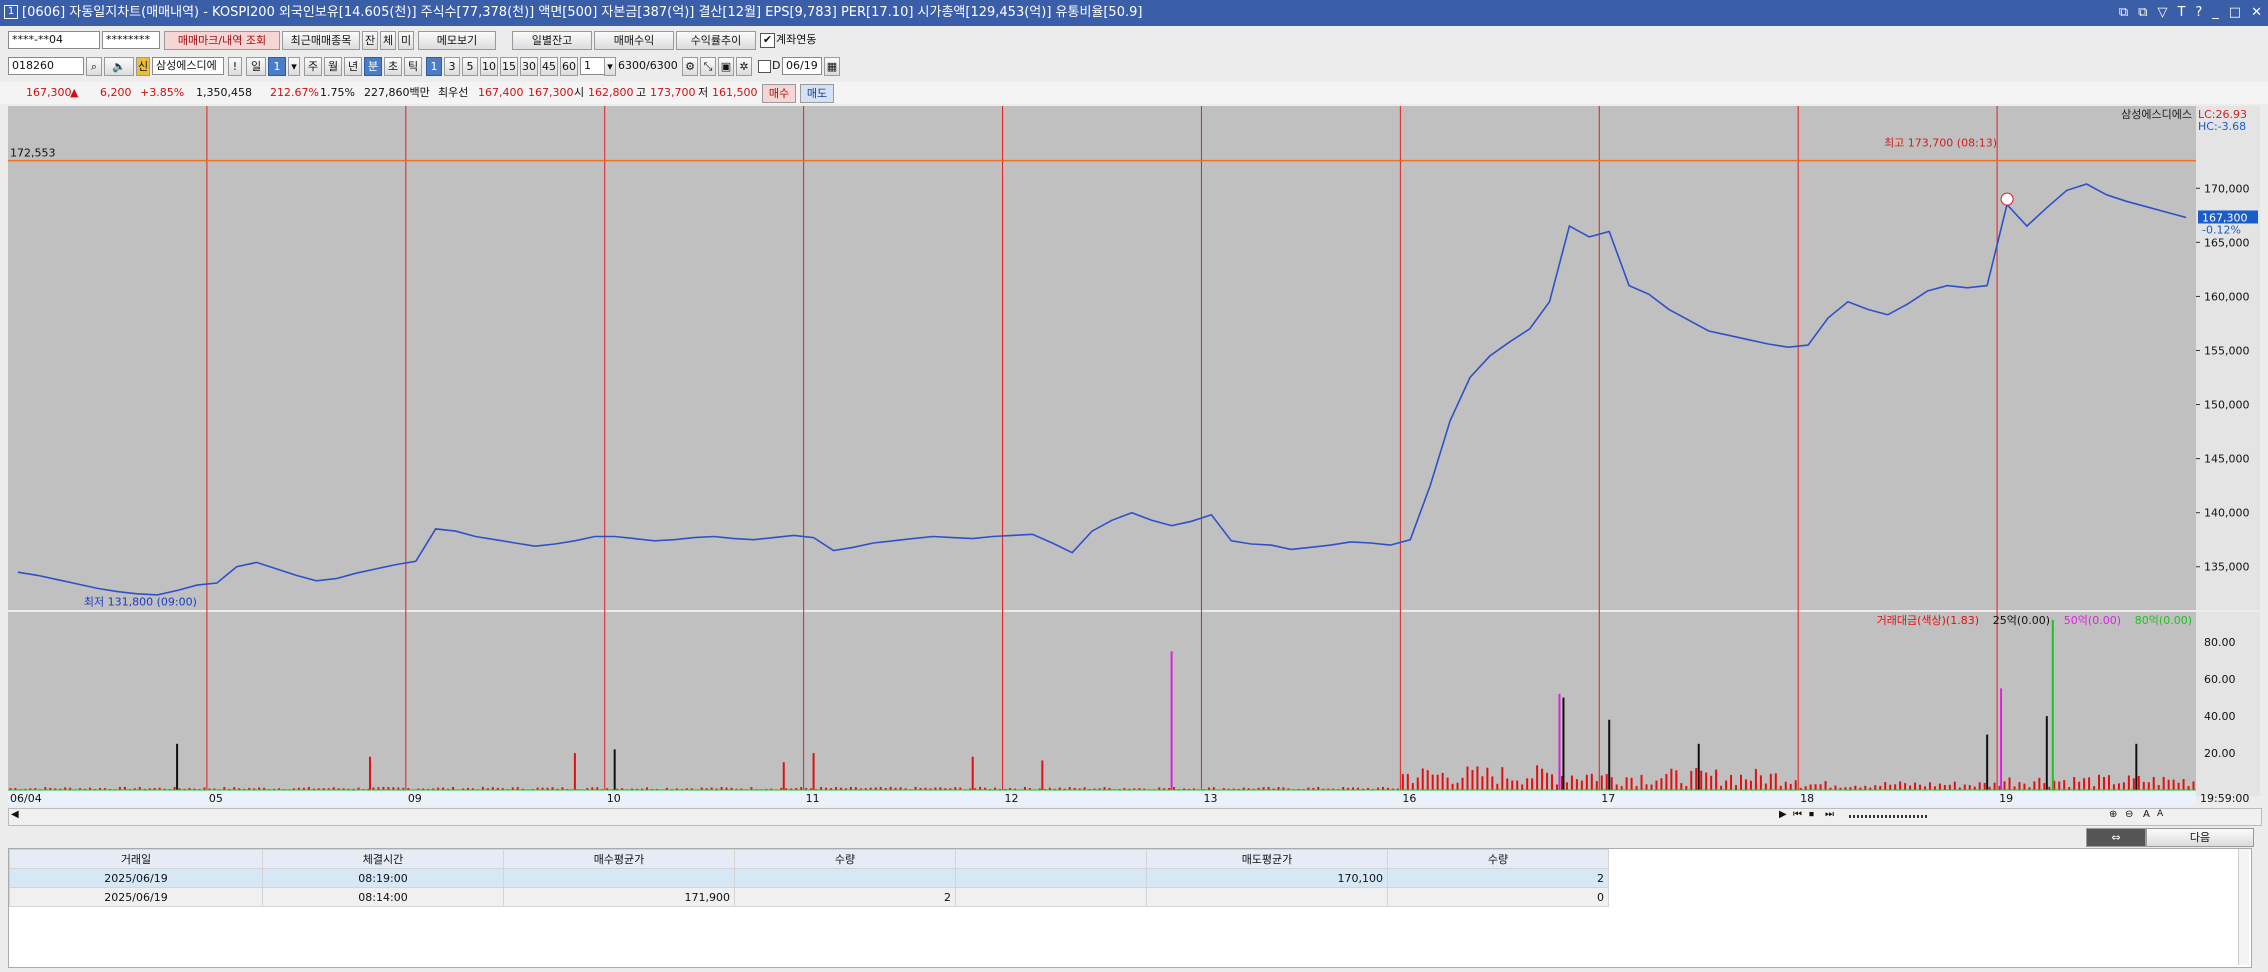 This screenshot has height=972, width=2268. I want to click on interval-1-button: 1, so click(434, 66).